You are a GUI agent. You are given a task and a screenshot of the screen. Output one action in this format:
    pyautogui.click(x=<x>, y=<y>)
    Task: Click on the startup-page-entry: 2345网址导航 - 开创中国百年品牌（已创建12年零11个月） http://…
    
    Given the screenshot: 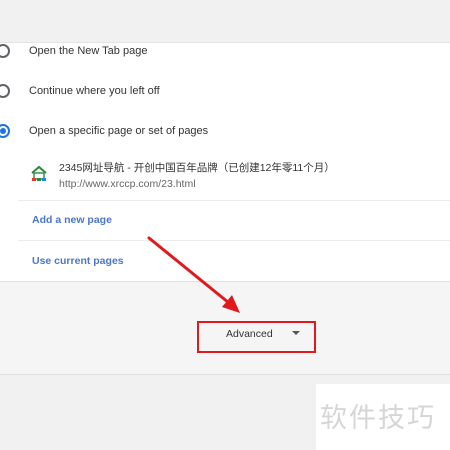 What is the action you would take?
    pyautogui.click(x=230, y=175)
    